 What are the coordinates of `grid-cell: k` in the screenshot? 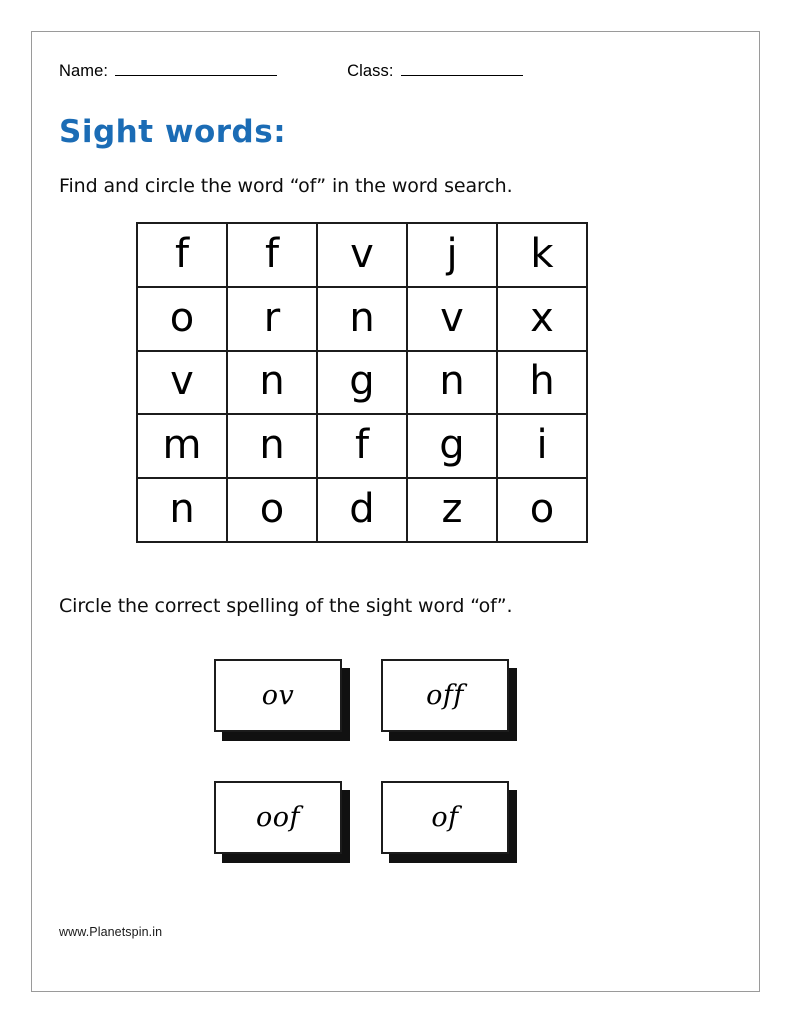 It's located at (543, 256).